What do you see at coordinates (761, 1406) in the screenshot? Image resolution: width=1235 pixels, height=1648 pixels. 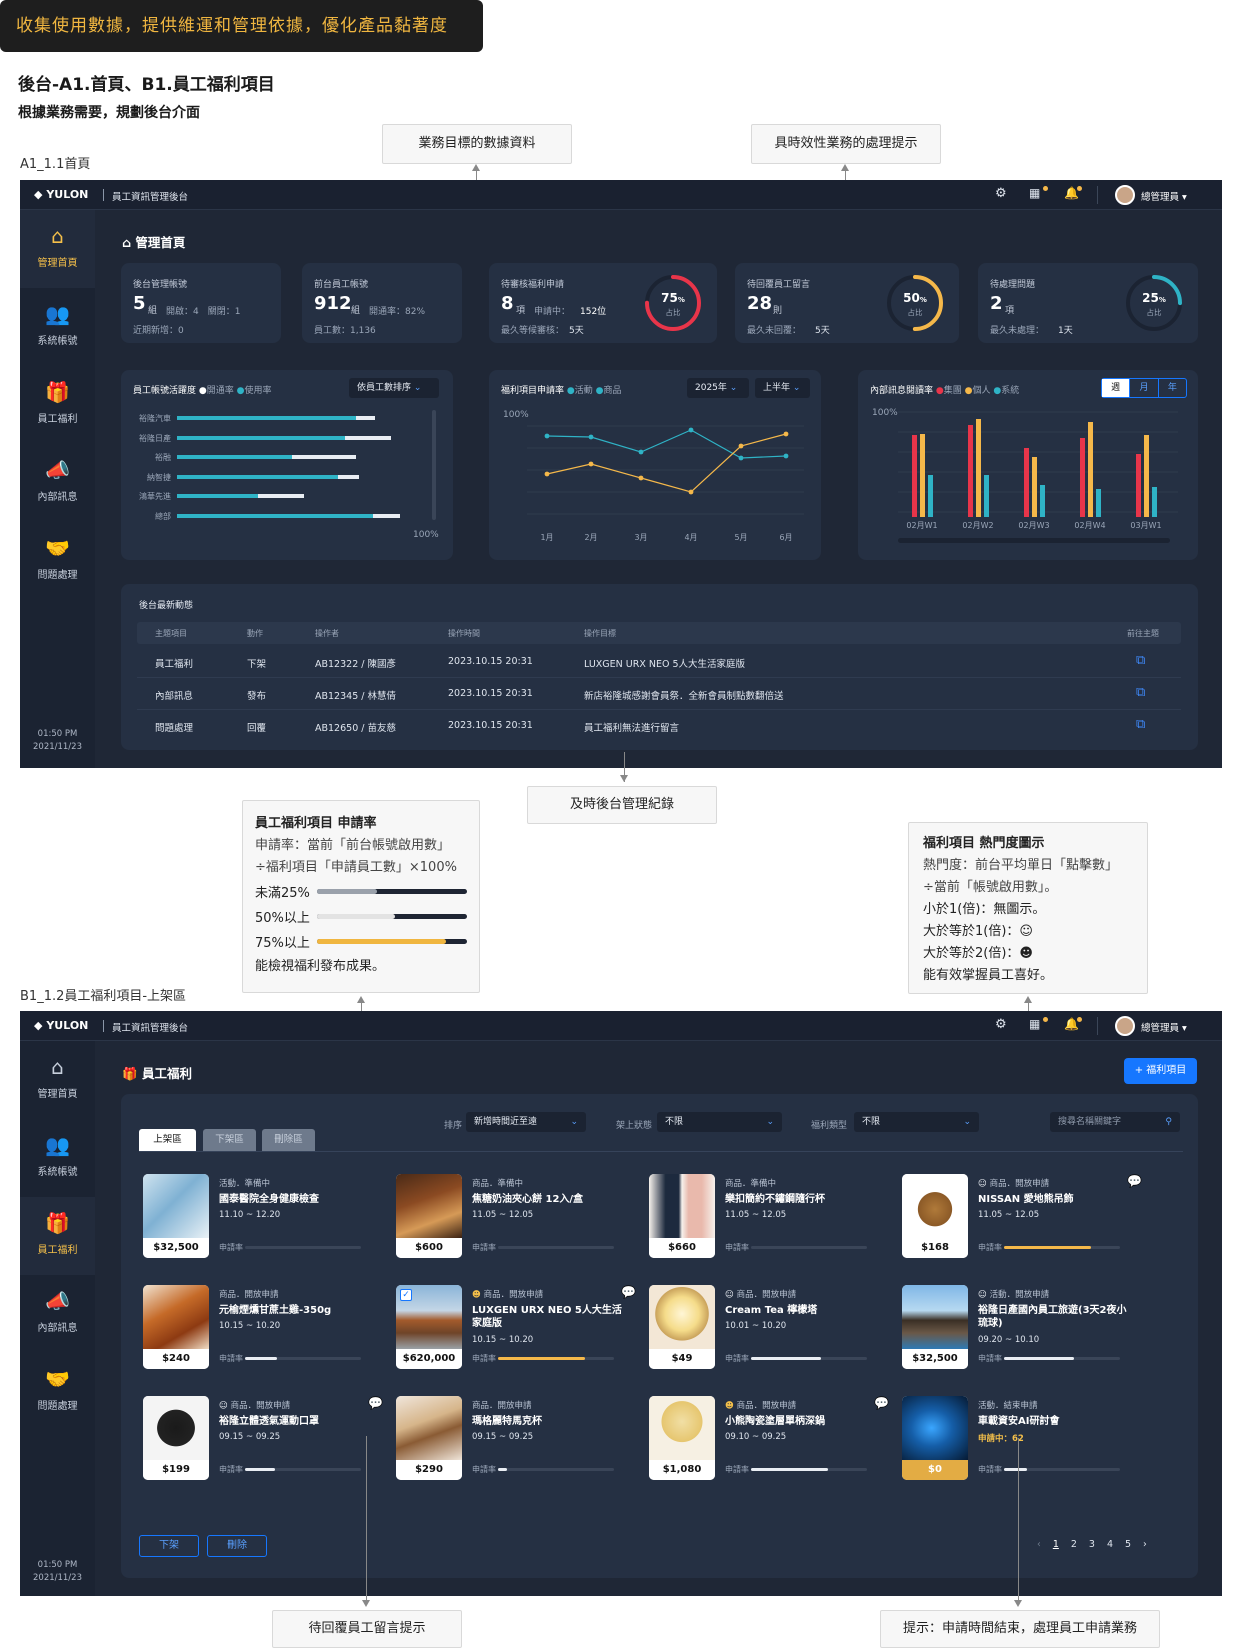 I see `product-status: ☻ 商品．開放申請` at bounding box center [761, 1406].